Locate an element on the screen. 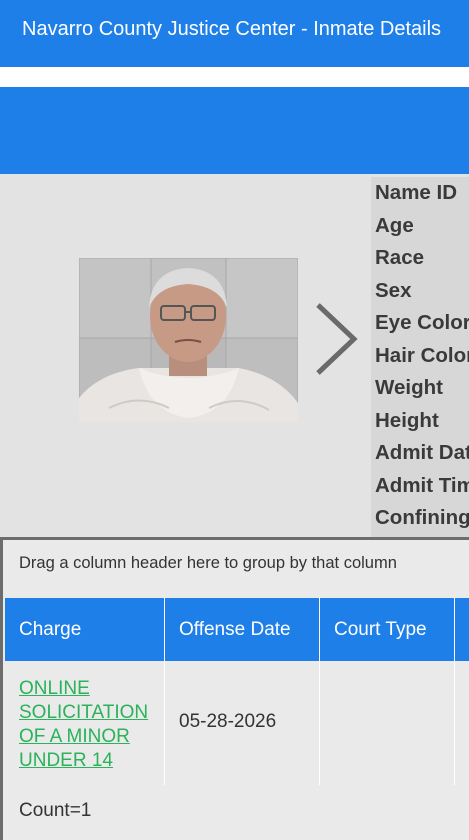 This screenshot has height=840, width=469. column-header-extra is located at coordinates (462, 629).